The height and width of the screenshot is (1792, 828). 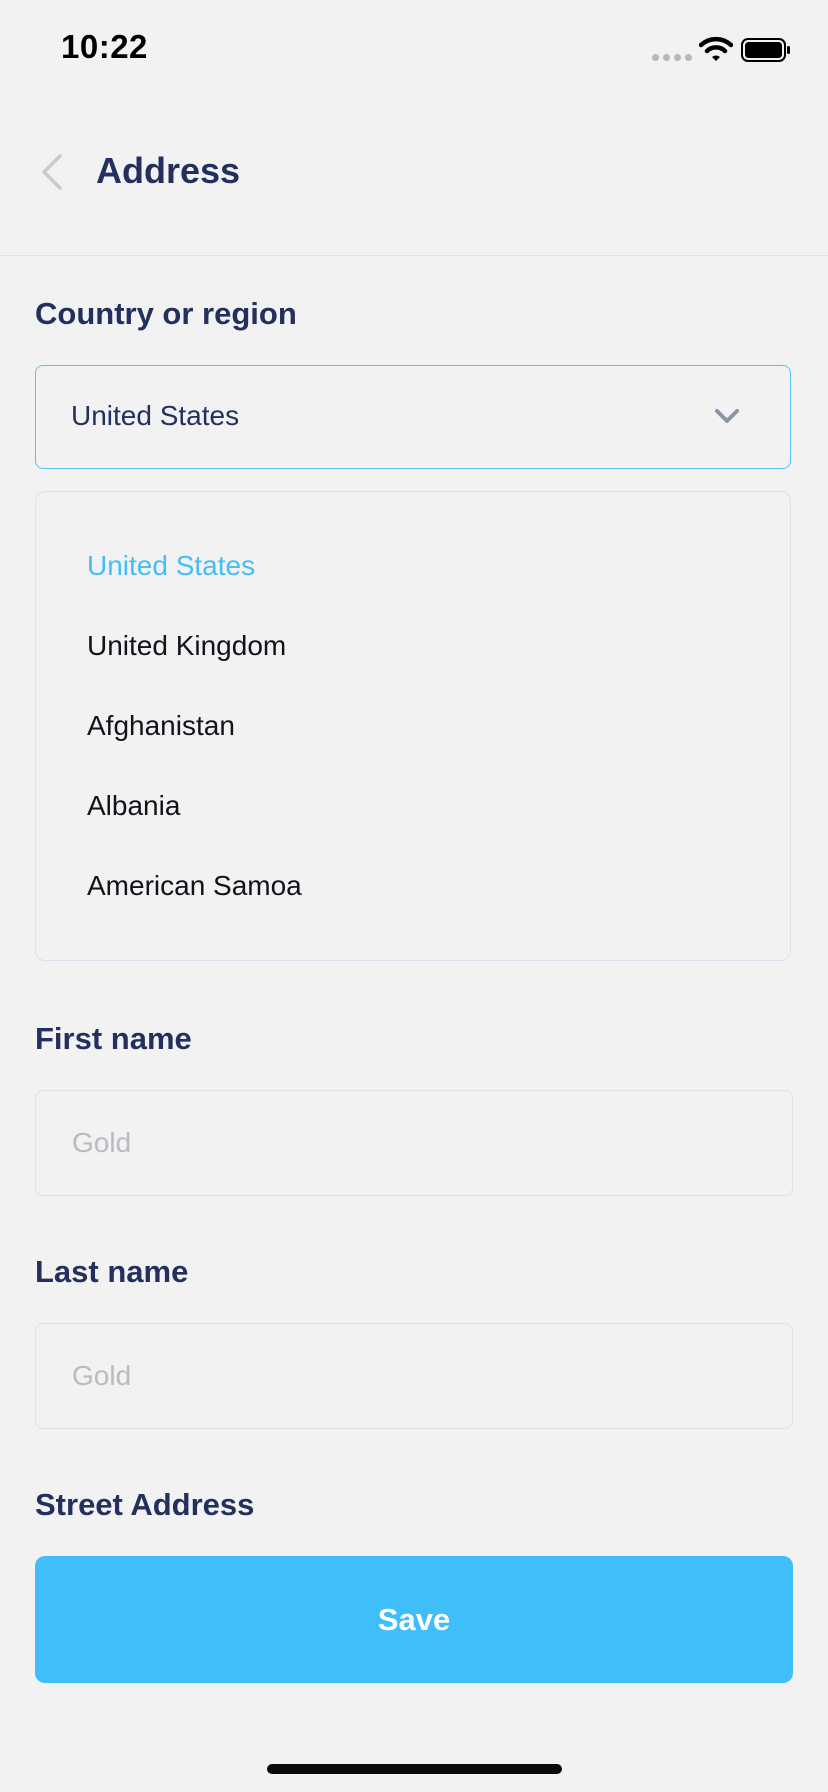 What do you see at coordinates (161, 726) in the screenshot?
I see `country-option-afghanistan: Afghanistan` at bounding box center [161, 726].